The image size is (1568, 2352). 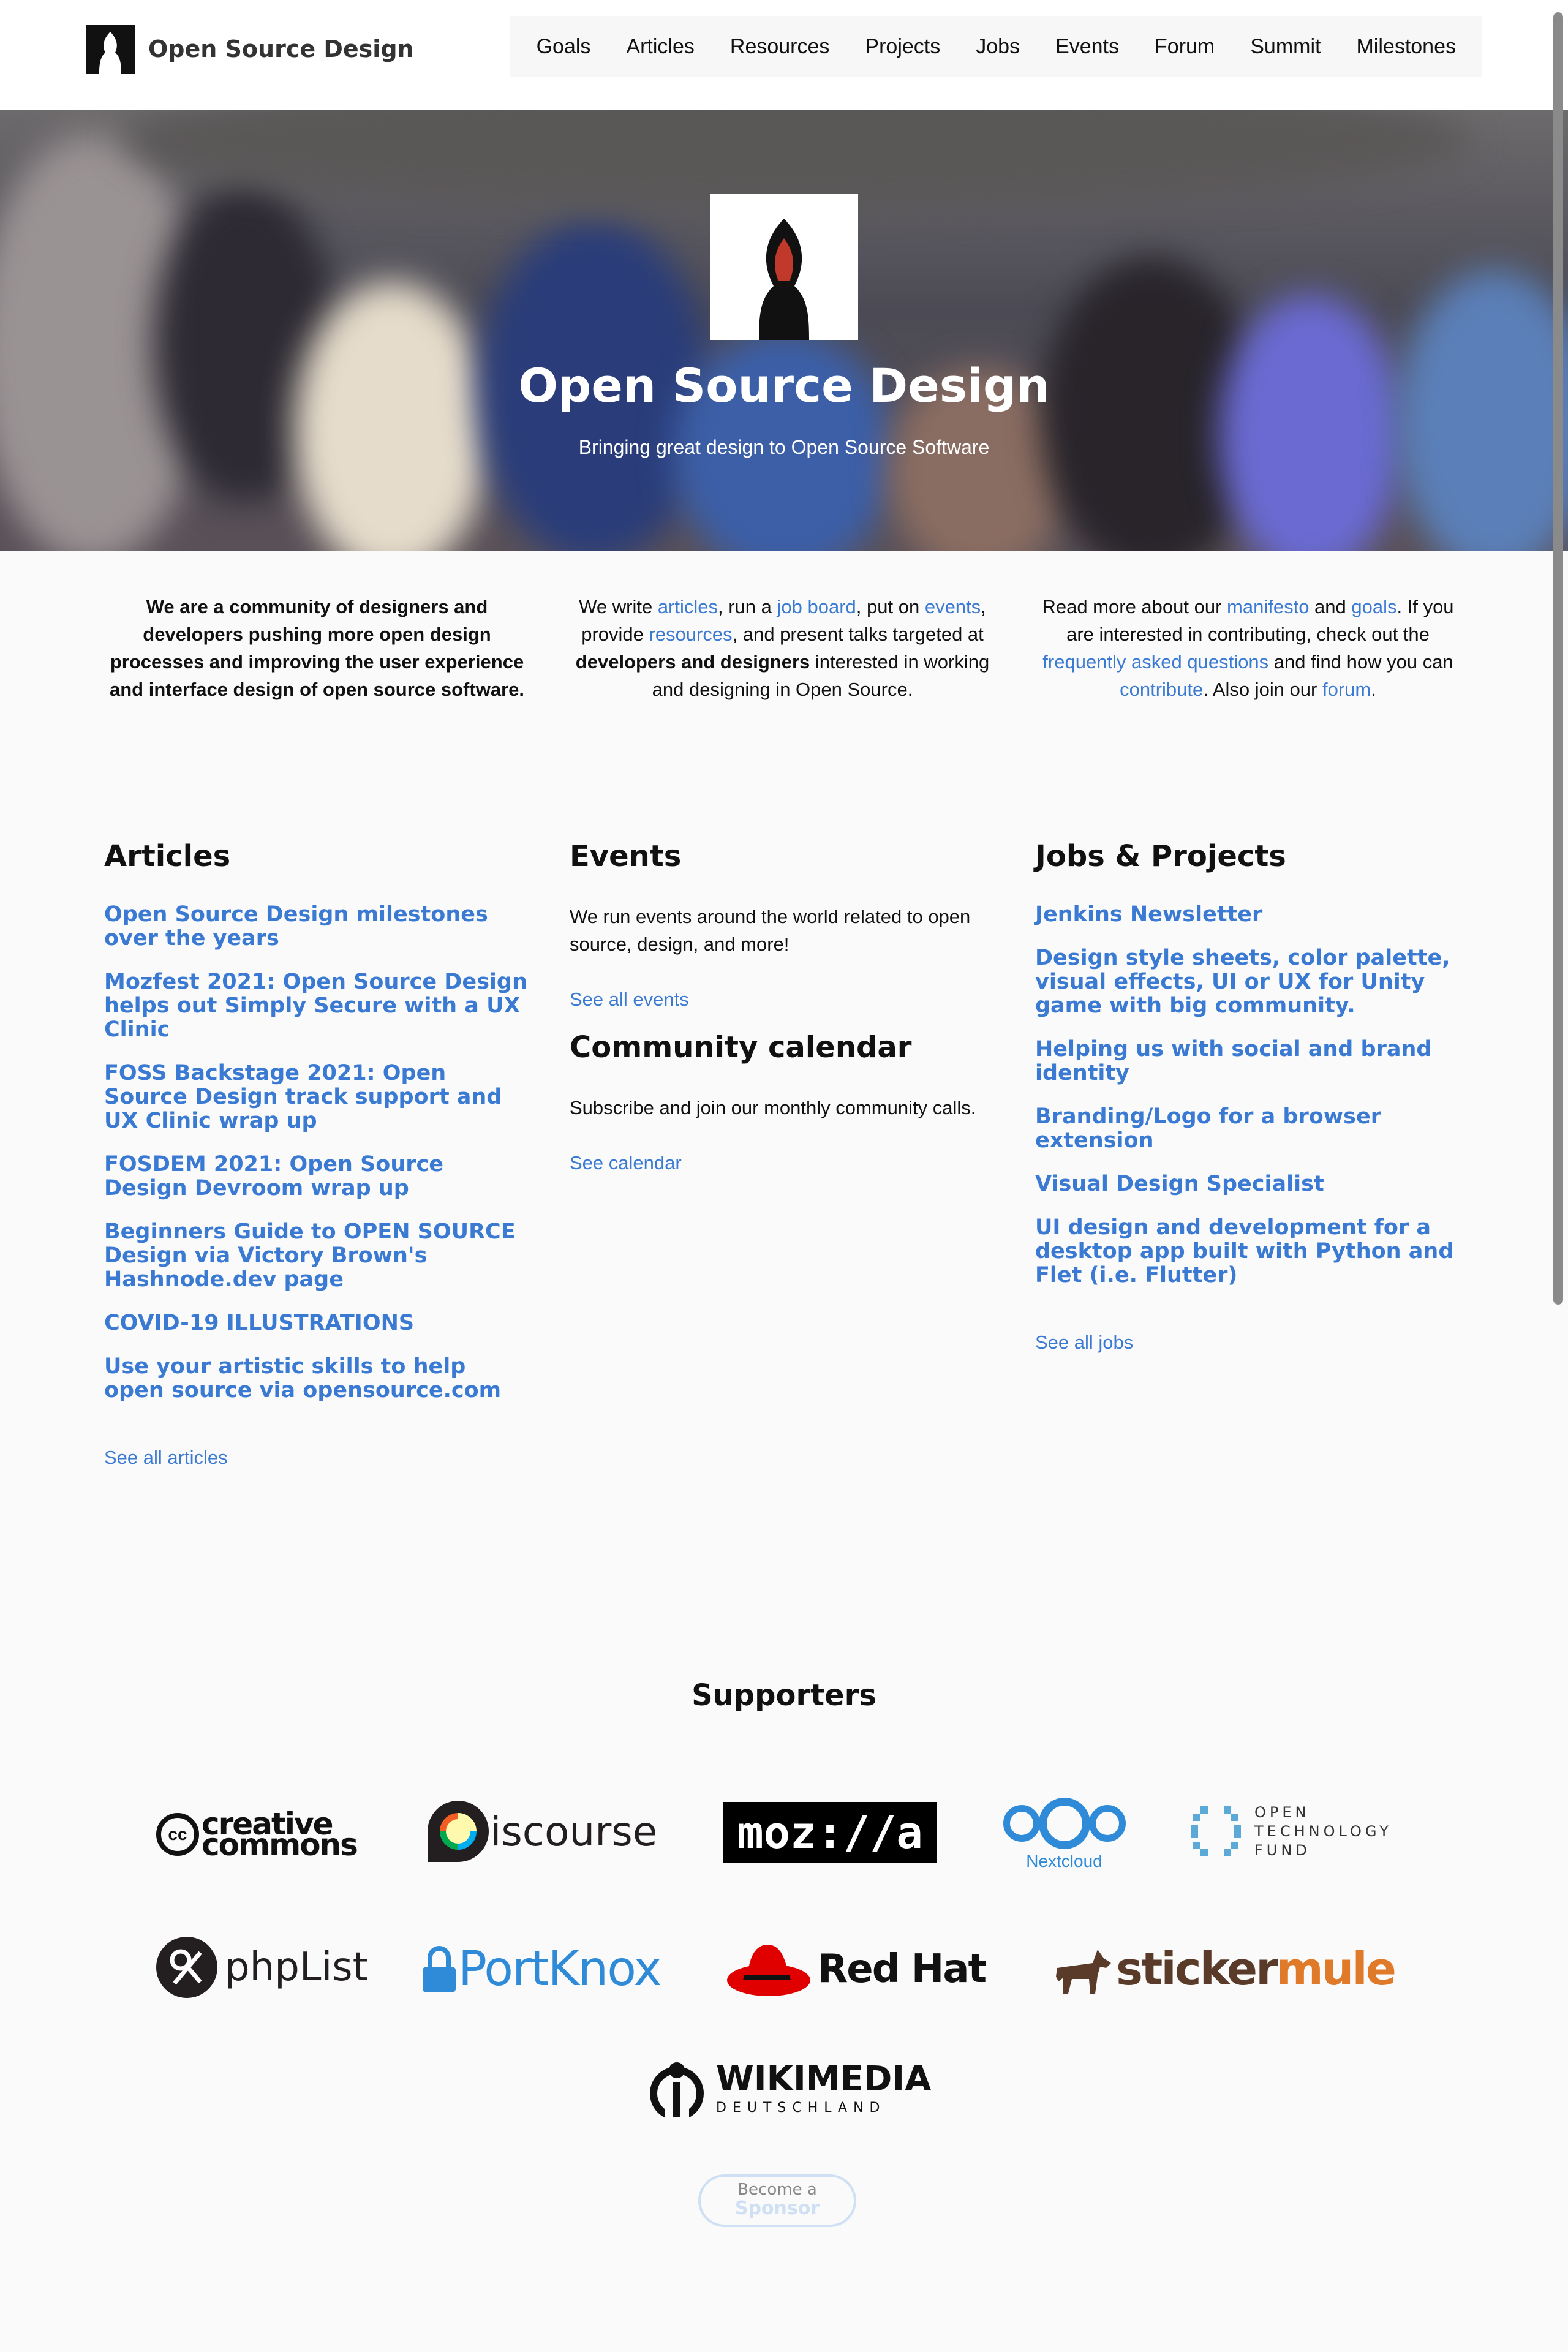 What do you see at coordinates (858, 635) in the screenshot?
I see `intro-text: , and present talks targeted at` at bounding box center [858, 635].